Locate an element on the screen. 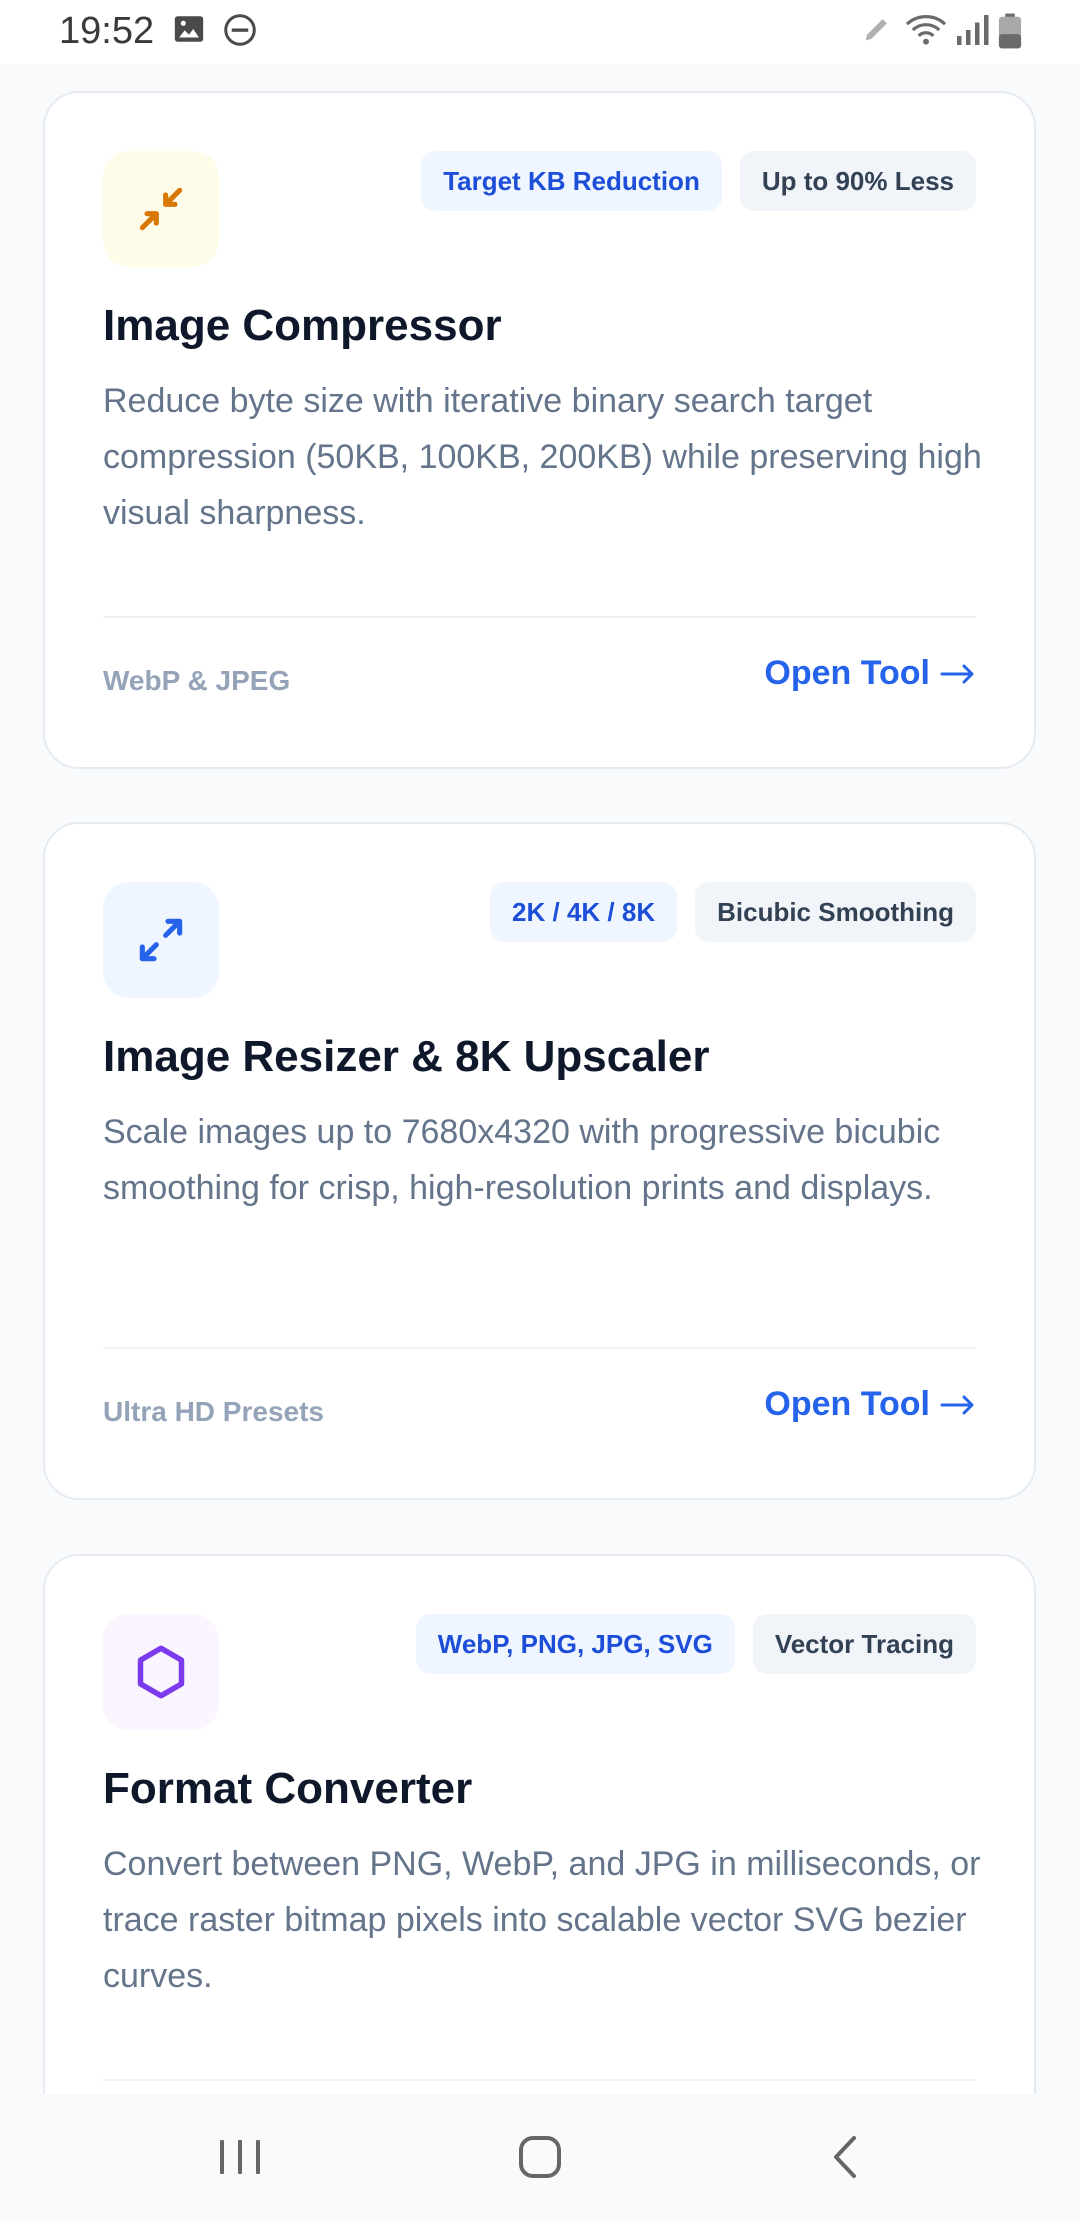  compress-arrows-icon is located at coordinates (161, 209).